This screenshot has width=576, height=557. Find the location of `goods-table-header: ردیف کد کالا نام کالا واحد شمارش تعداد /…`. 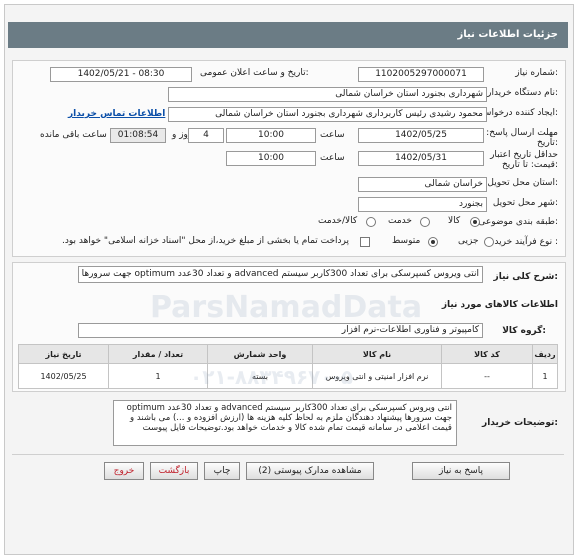

goods-table-header: ردیف کد کالا نام کالا واحد شمارش تعداد /… is located at coordinates (288, 354).